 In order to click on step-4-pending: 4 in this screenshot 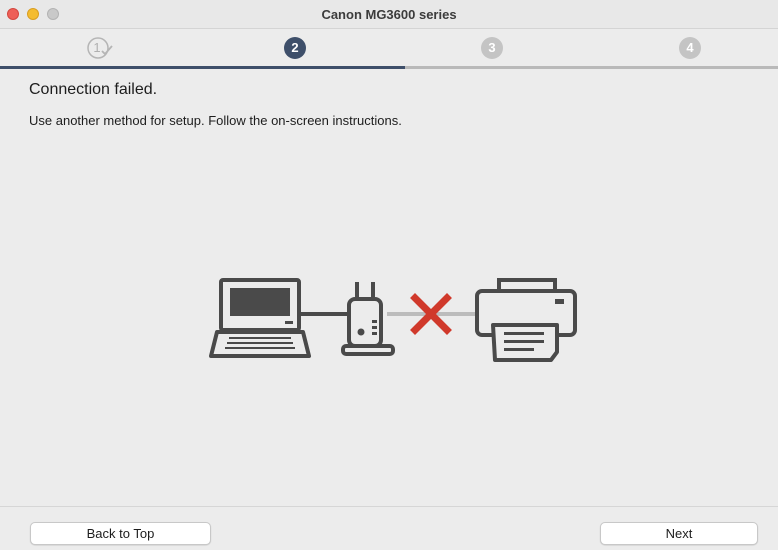, I will do `click(690, 48)`.